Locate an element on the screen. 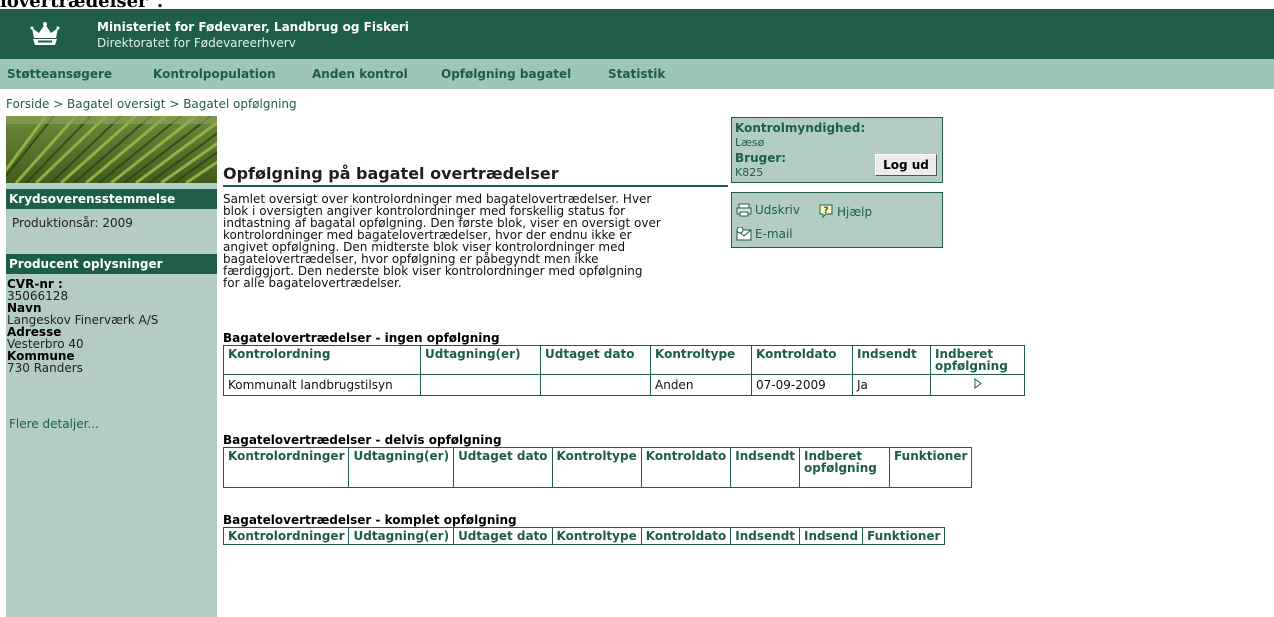  play-arrow-icon is located at coordinates (978, 383).